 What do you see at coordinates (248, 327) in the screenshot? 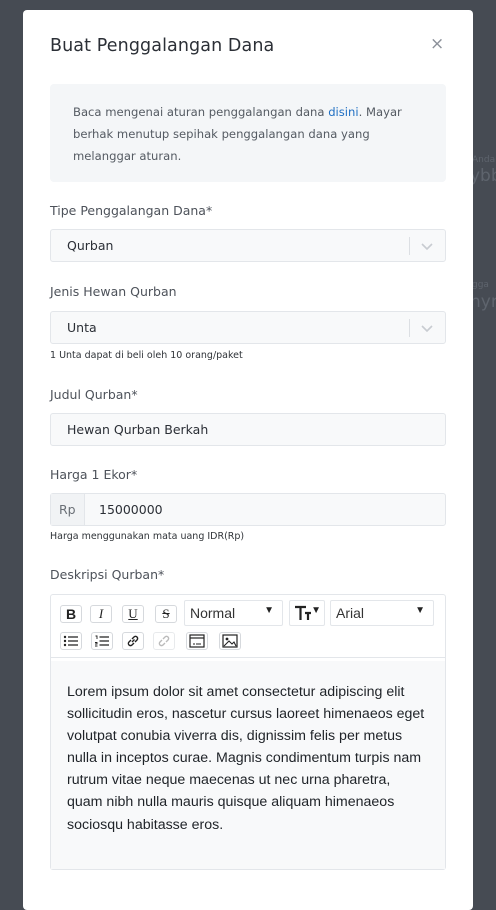
I see `animal-type-select: Unta` at bounding box center [248, 327].